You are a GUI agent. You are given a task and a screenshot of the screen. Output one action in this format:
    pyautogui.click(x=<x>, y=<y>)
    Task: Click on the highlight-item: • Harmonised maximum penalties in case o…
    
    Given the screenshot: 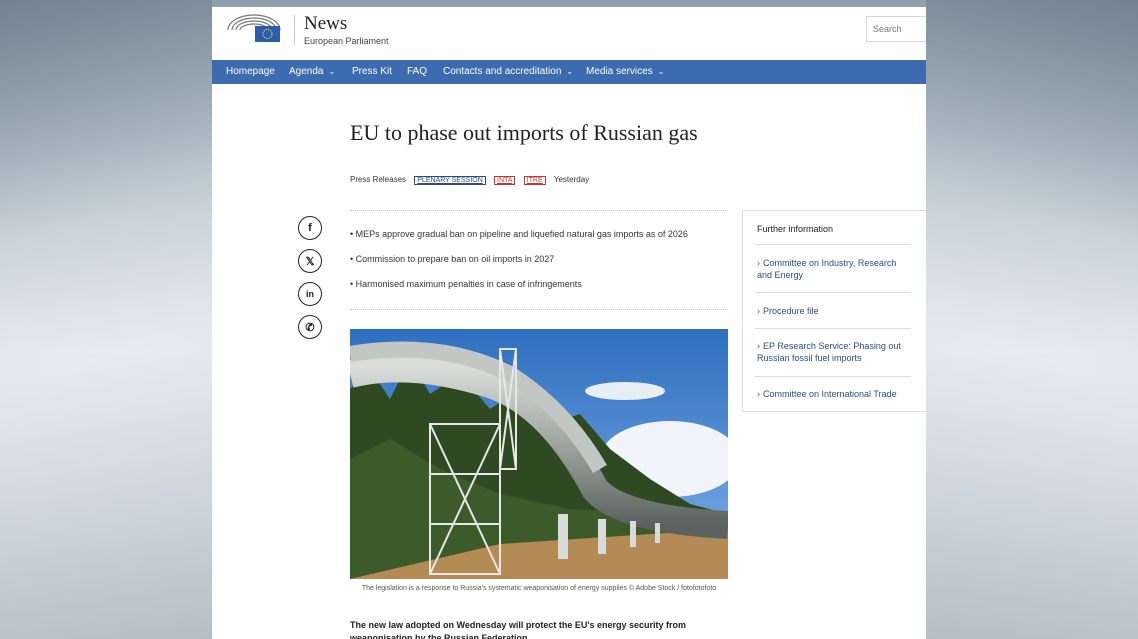 What is the action you would take?
    pyautogui.click(x=466, y=284)
    